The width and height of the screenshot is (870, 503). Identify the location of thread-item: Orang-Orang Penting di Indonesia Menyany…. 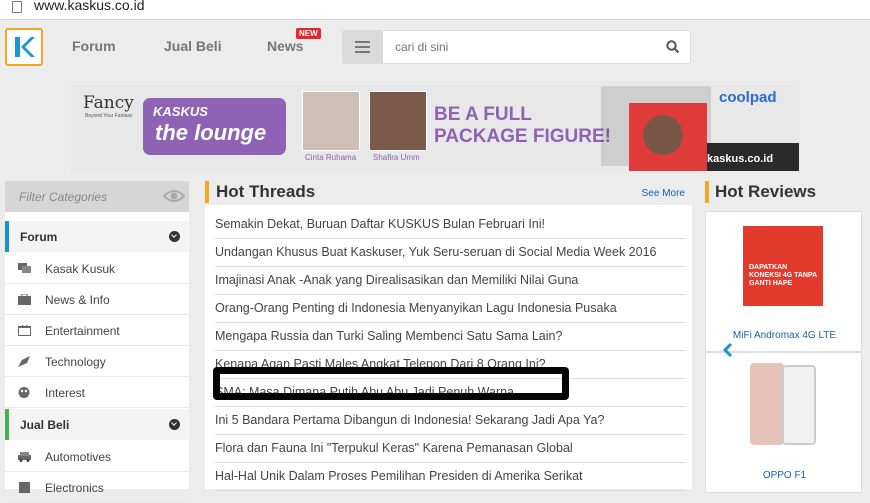
(450, 309).